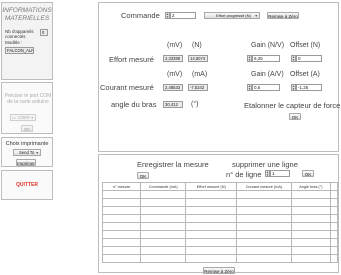 This screenshot has width=341, height=275. What do you see at coordinates (211, 186) in the screenshot?
I see `column-header: Effort mesuré (N)` at bounding box center [211, 186].